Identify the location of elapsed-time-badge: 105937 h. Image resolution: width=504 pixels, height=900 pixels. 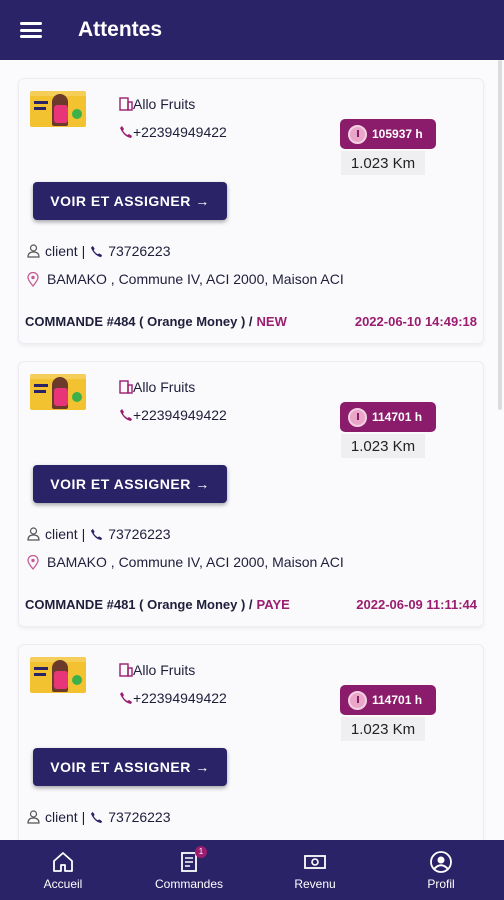
(388, 134).